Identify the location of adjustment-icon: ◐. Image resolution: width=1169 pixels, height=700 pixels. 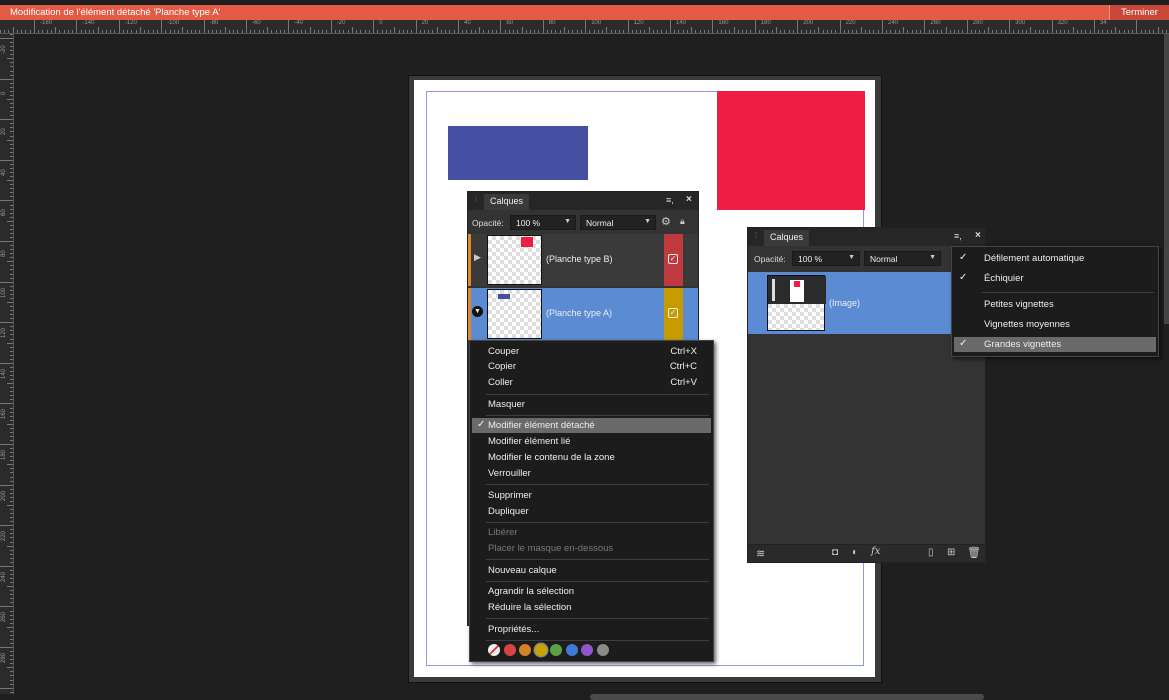
(855, 552).